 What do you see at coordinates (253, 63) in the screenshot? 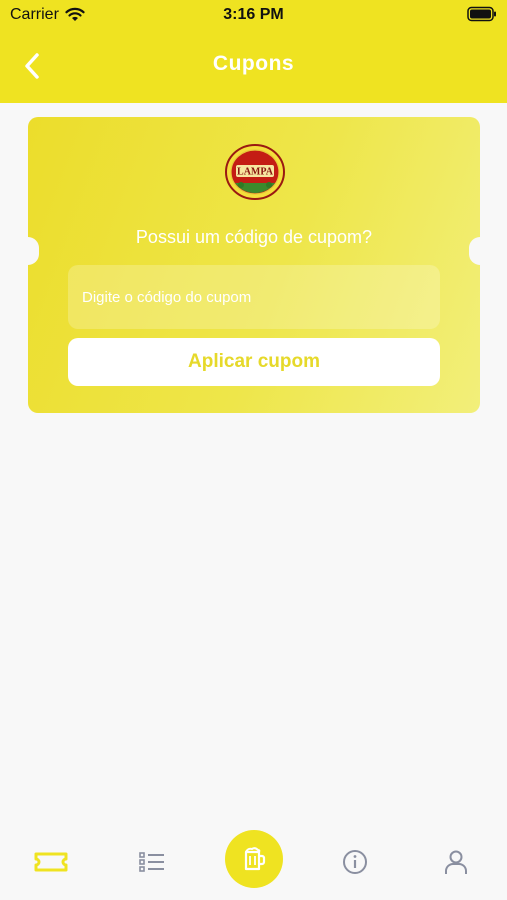
I see `page-title: Cupons` at bounding box center [253, 63].